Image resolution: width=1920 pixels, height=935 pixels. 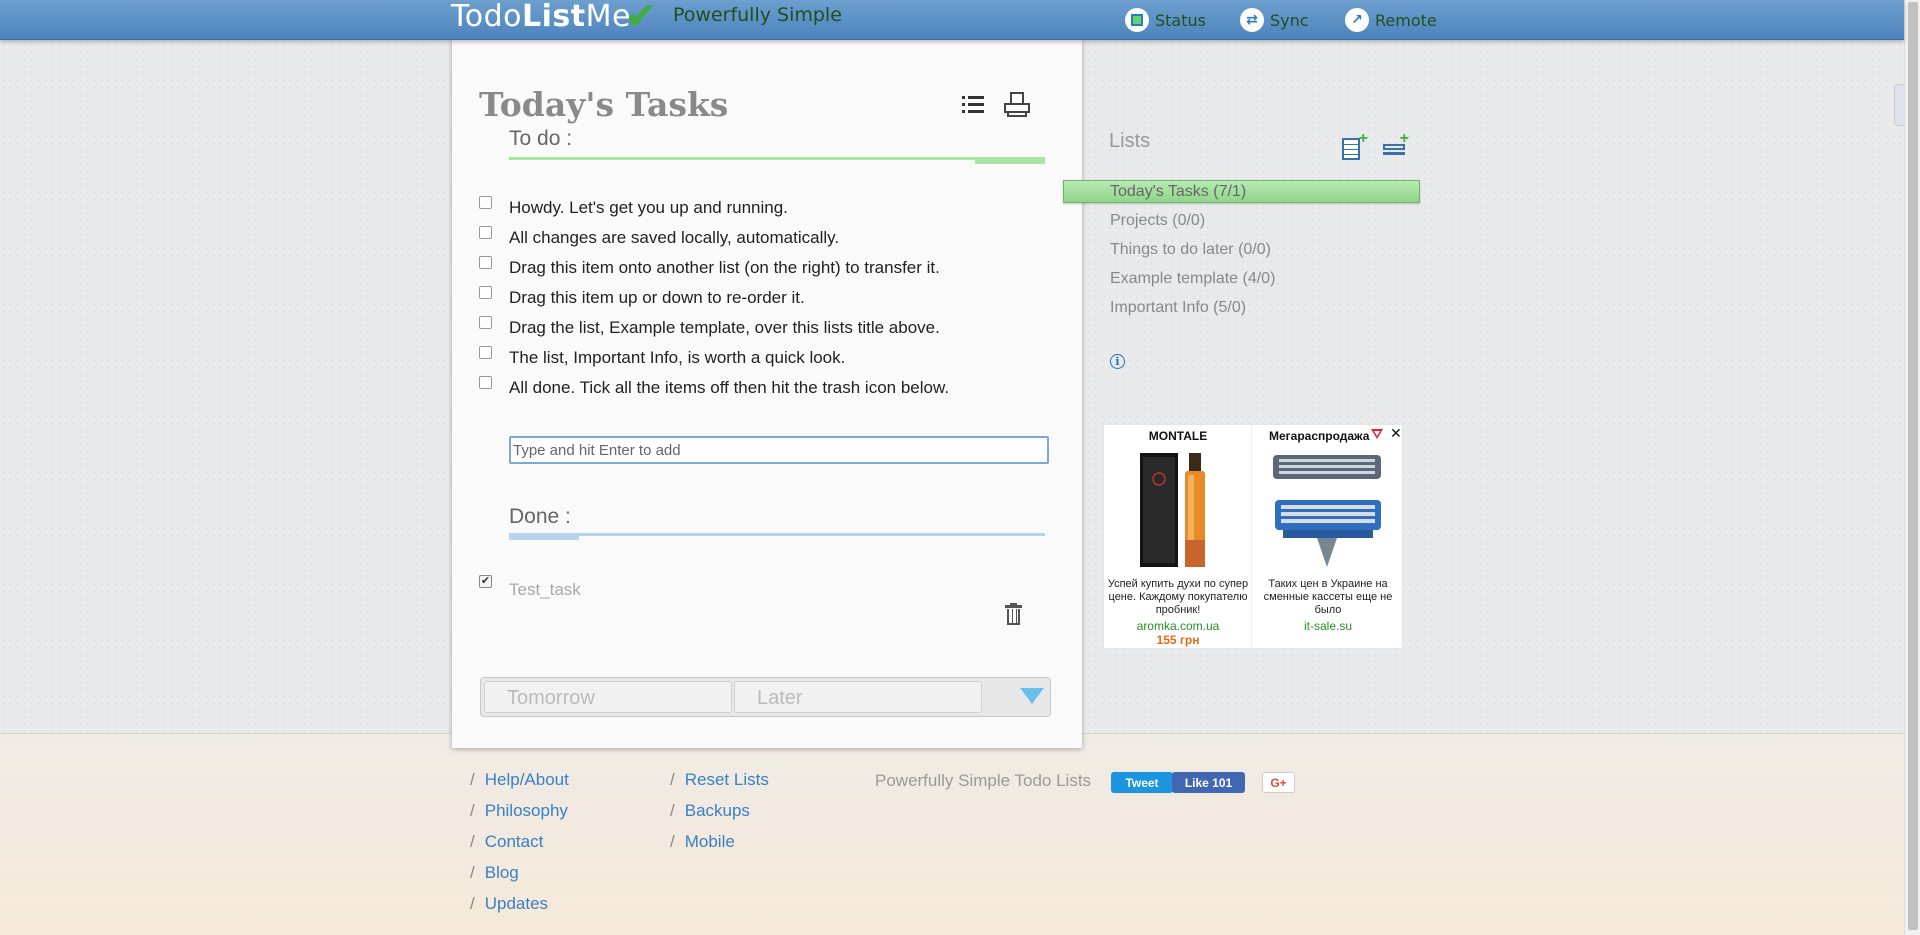 What do you see at coordinates (1178, 640) in the screenshot?
I see `ad-price: 155 грн` at bounding box center [1178, 640].